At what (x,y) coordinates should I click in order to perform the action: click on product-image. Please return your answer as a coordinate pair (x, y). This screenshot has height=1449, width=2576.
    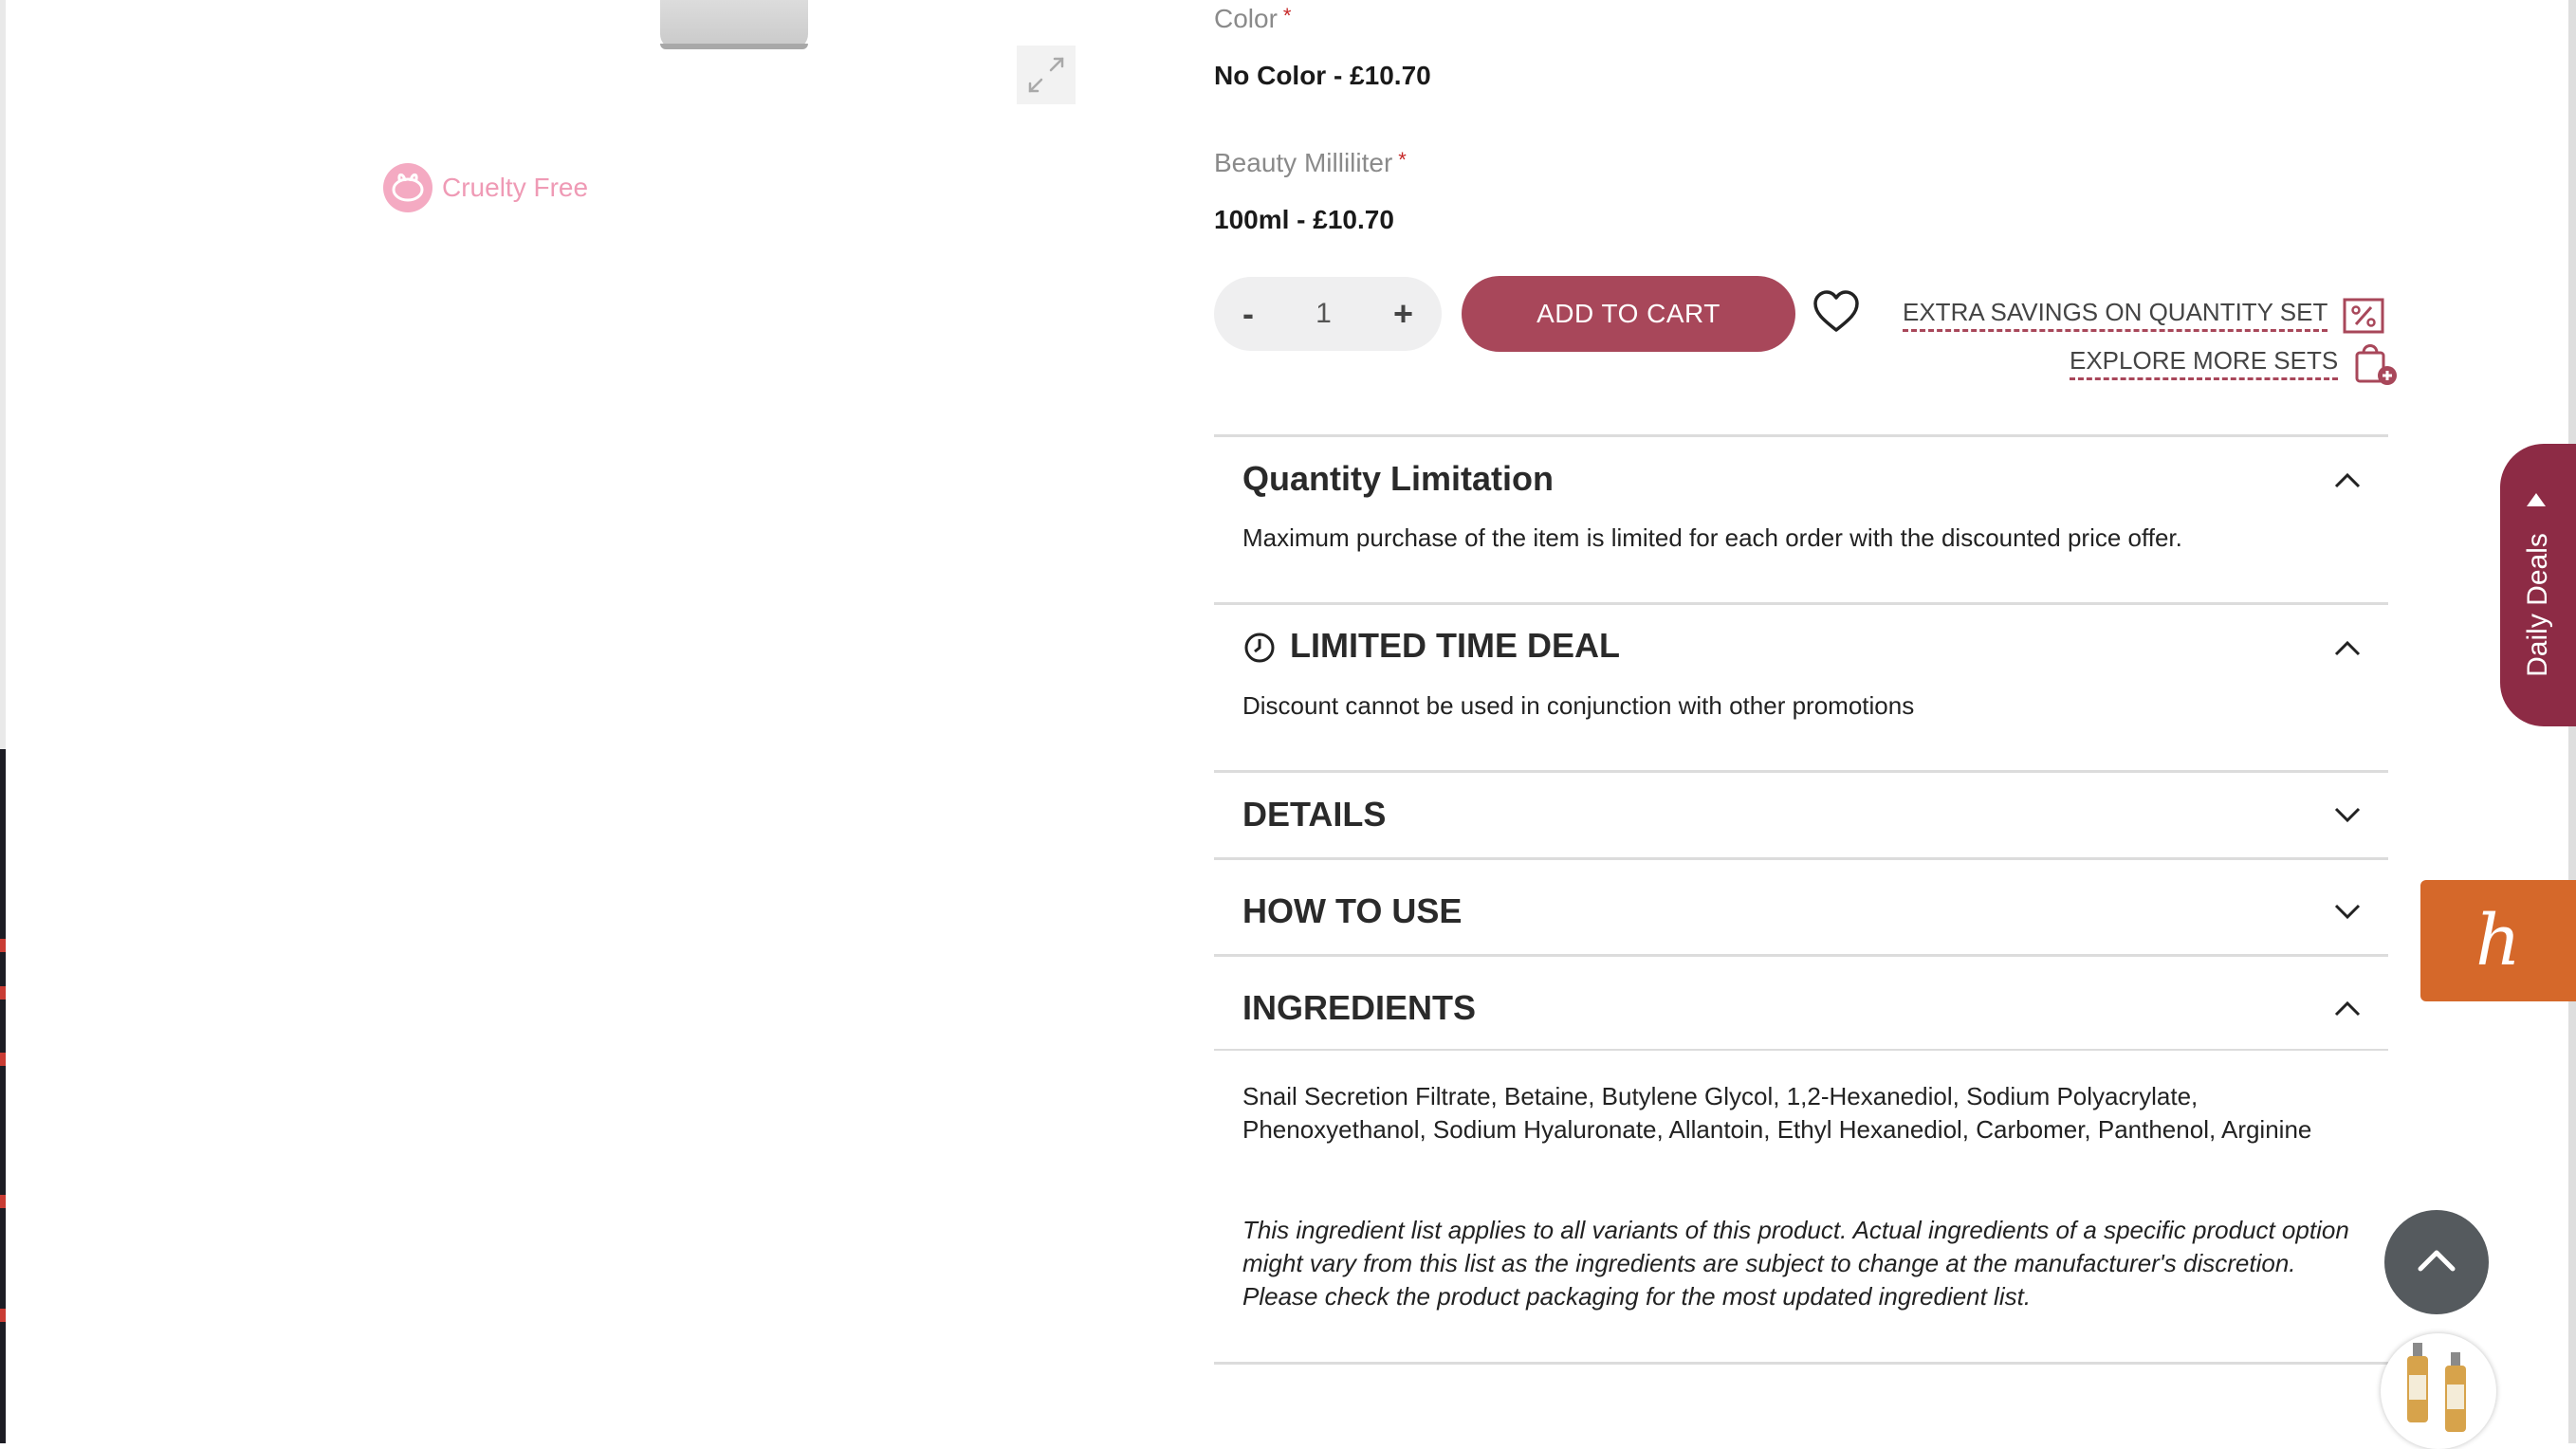
    Looking at the image, I should click on (734, 24).